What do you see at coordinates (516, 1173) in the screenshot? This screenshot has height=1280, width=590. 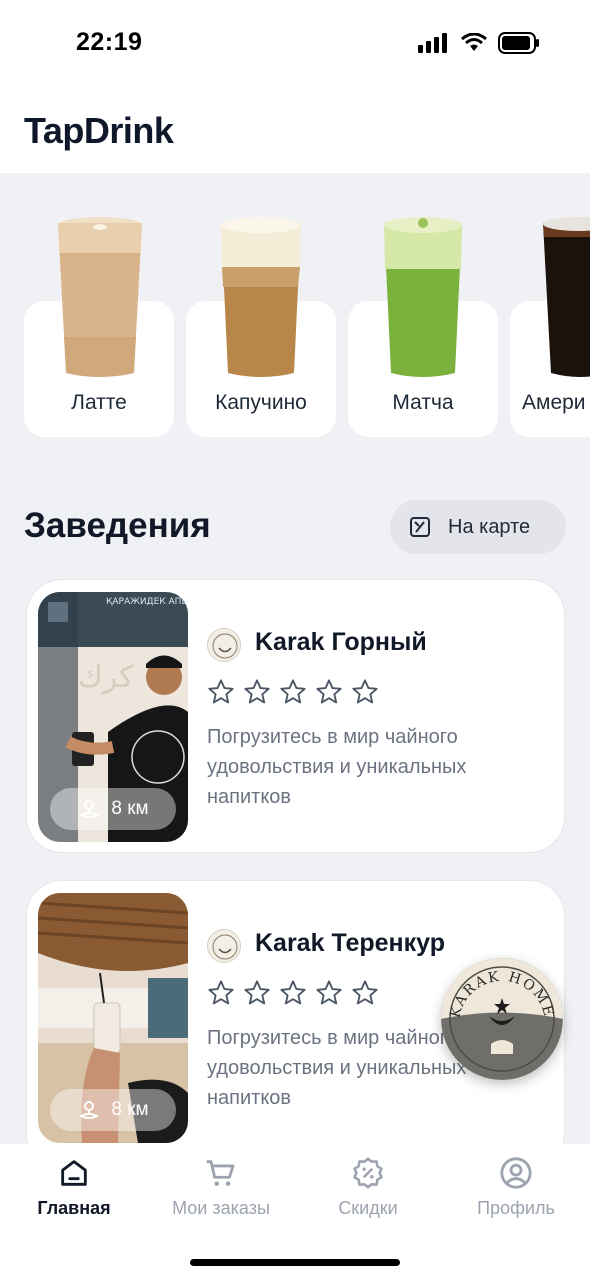 I see `profile-icon` at bounding box center [516, 1173].